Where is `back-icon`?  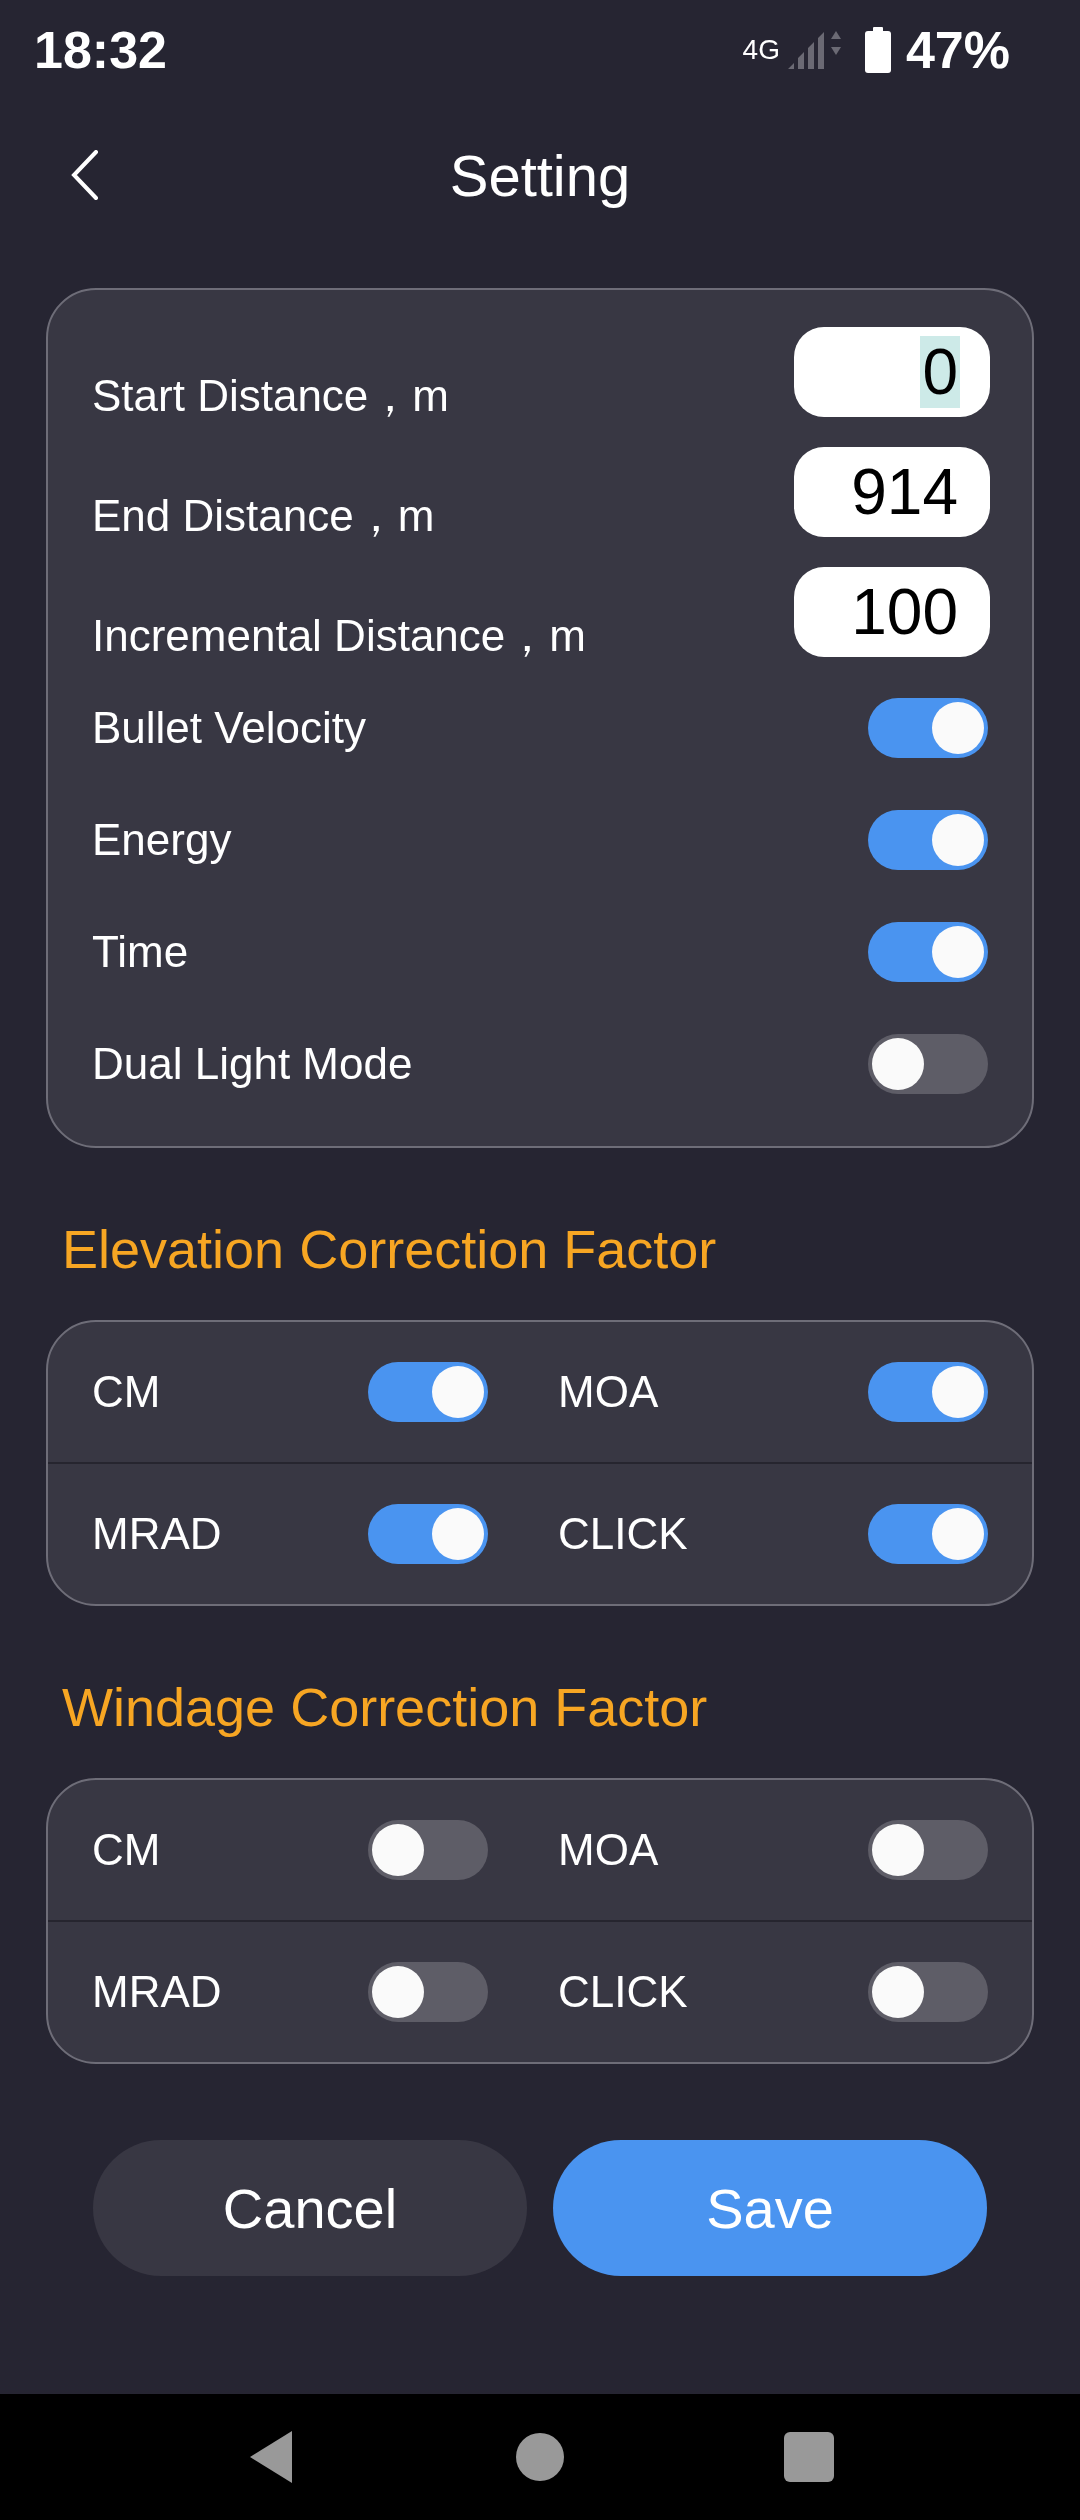 back-icon is located at coordinates (85, 175).